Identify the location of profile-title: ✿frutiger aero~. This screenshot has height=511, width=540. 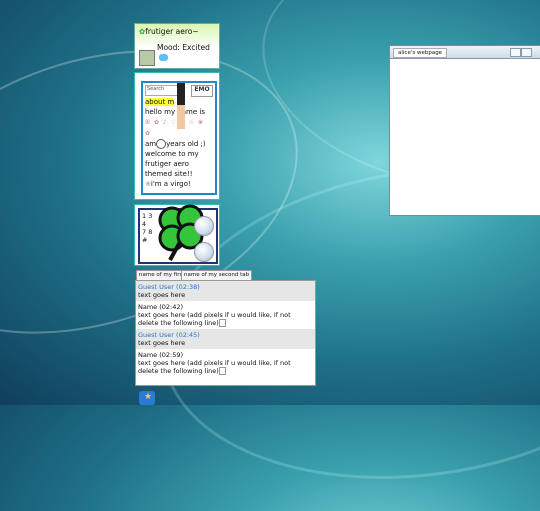
(169, 31).